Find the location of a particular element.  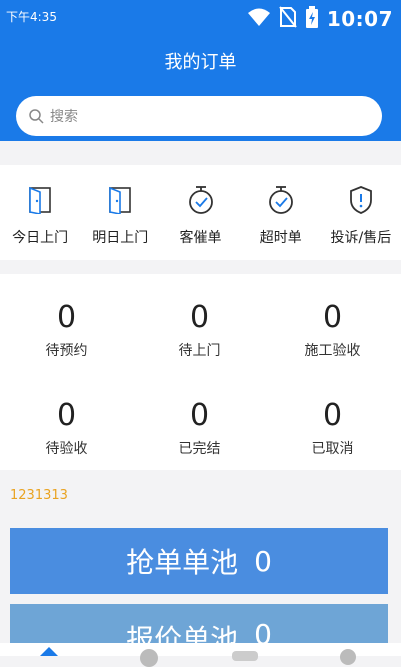

quick-action-overdue: 超时单 is located at coordinates (281, 212).